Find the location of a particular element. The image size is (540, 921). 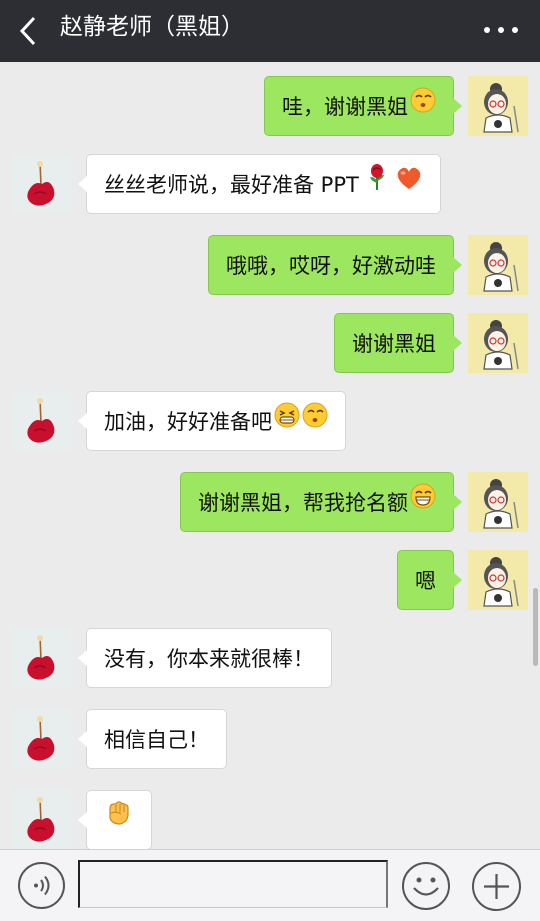

message-bubble-contact: 没有，你本来就很棒！ is located at coordinates (205, 658).